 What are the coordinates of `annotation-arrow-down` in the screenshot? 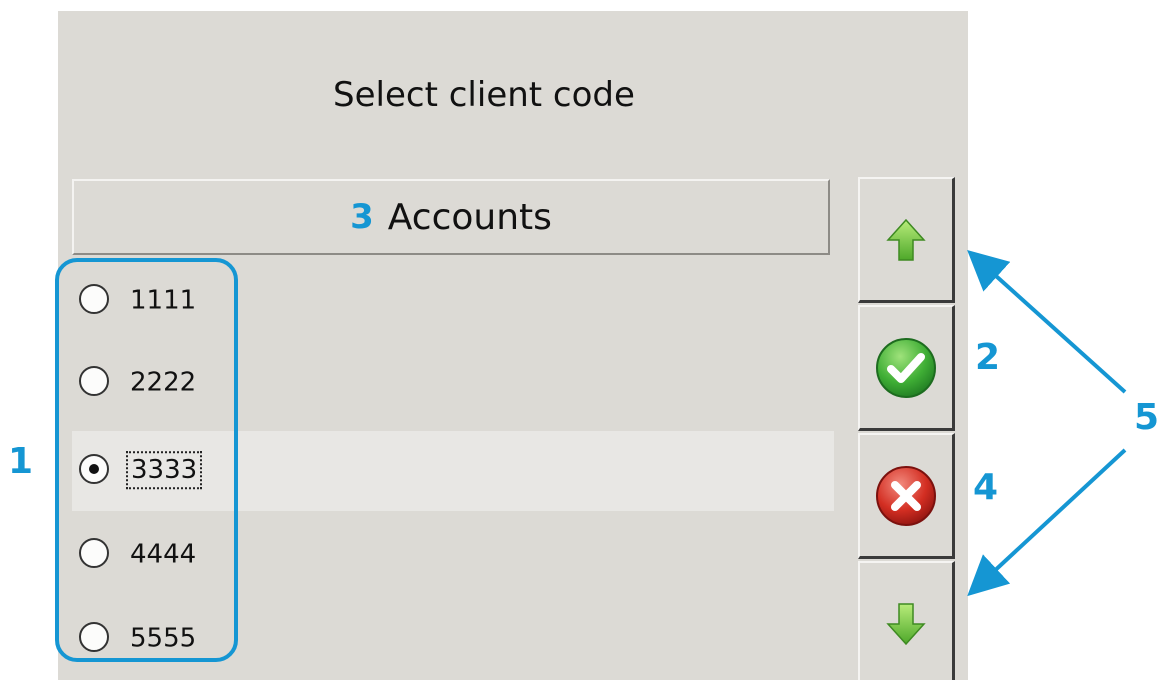 It's located at (1047, 522).